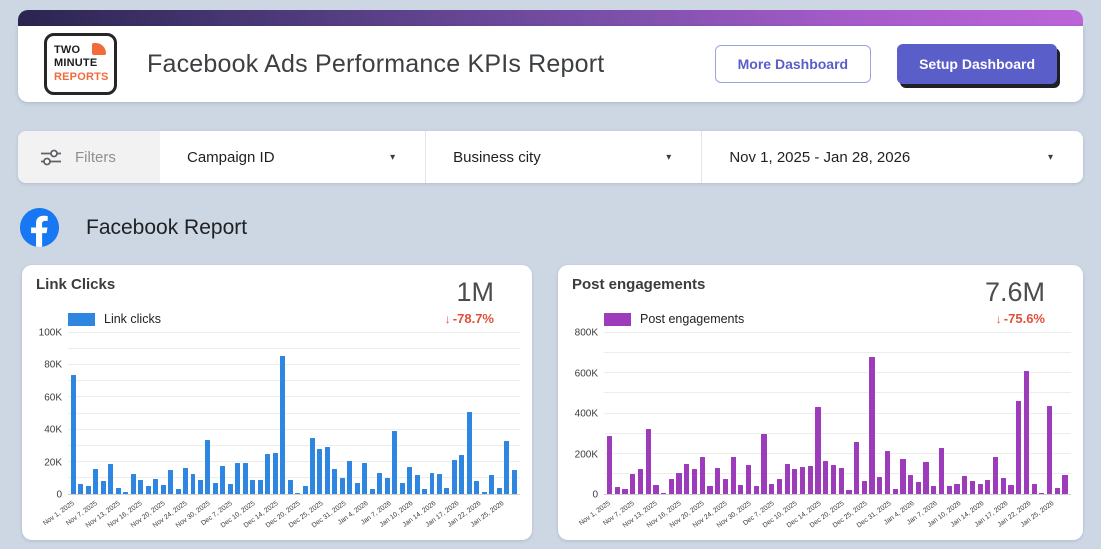  What do you see at coordinates (892, 157) in the screenshot?
I see `date-range-dropdown: Nov 1, 2025 - Jan 28, 2026 ▾` at bounding box center [892, 157].